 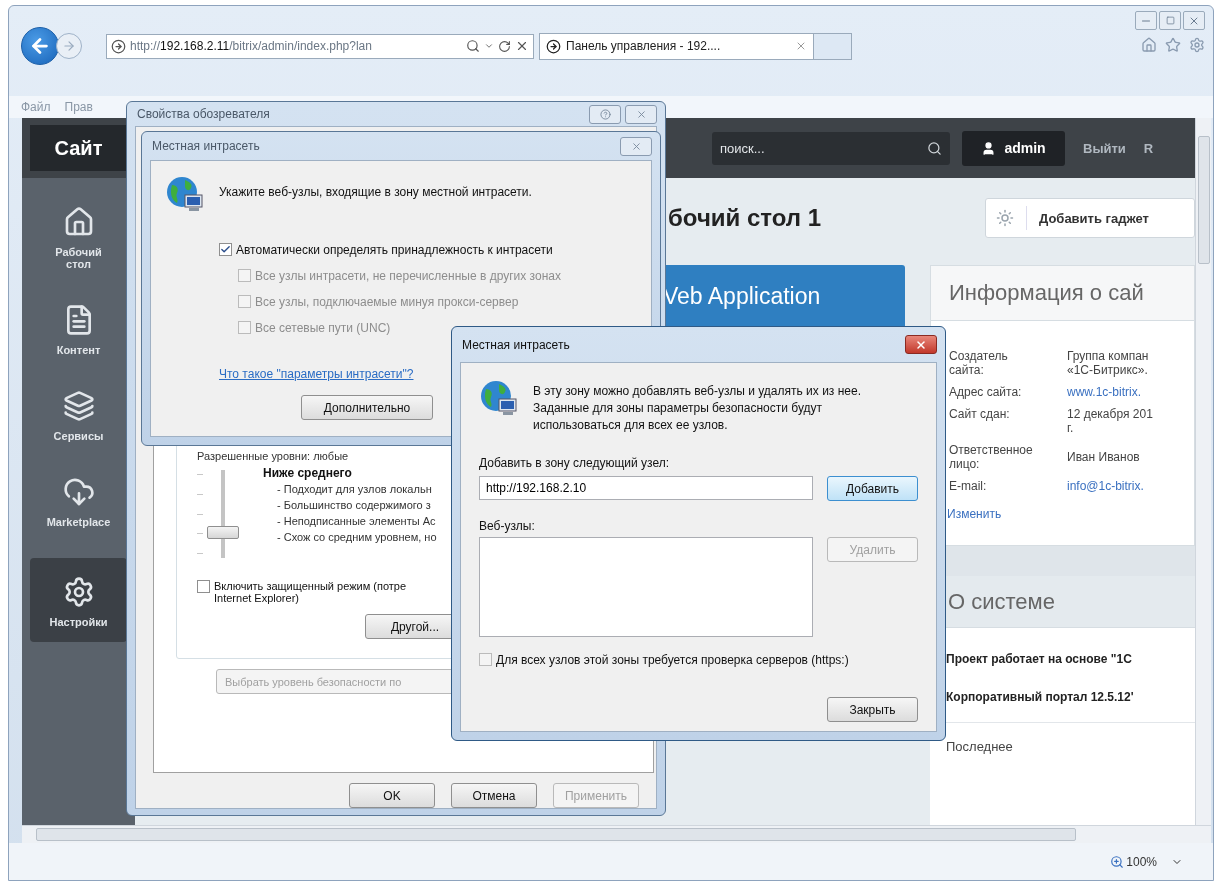 I want to click on last-update-label: Последнее, so click(x=980, y=746).